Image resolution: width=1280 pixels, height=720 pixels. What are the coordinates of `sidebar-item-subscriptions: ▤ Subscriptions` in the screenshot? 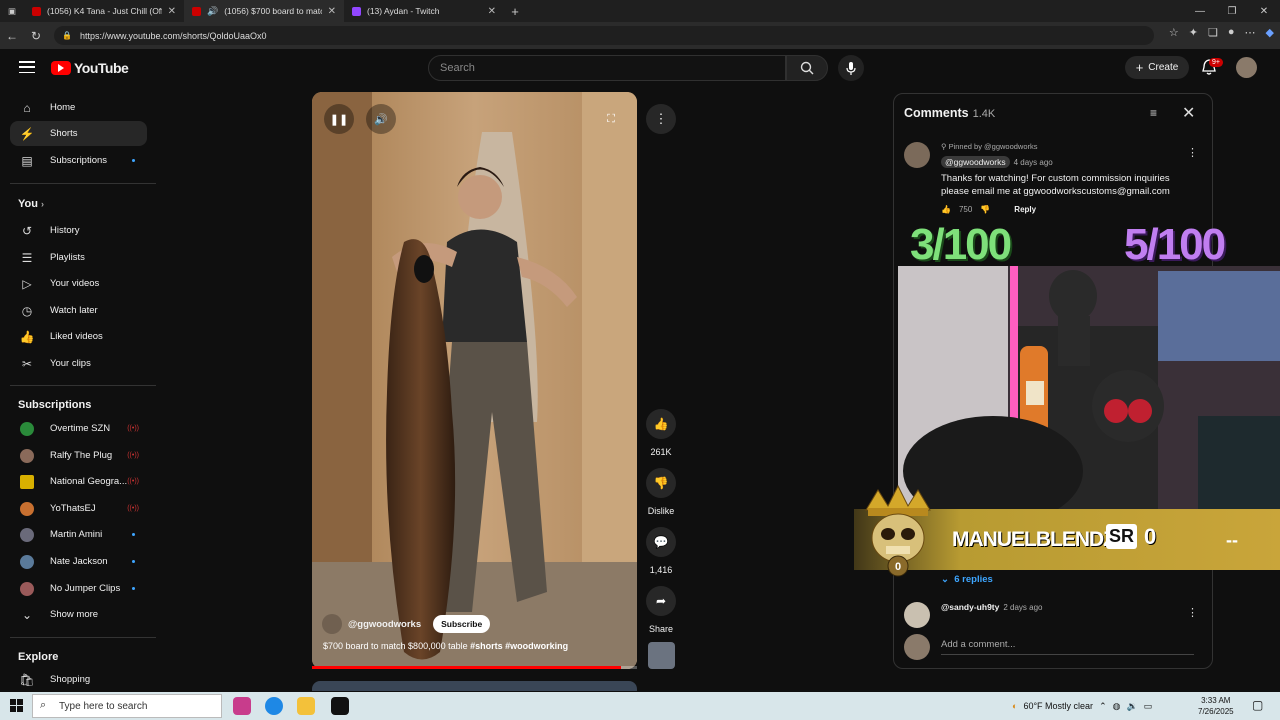 It's located at (78, 160).